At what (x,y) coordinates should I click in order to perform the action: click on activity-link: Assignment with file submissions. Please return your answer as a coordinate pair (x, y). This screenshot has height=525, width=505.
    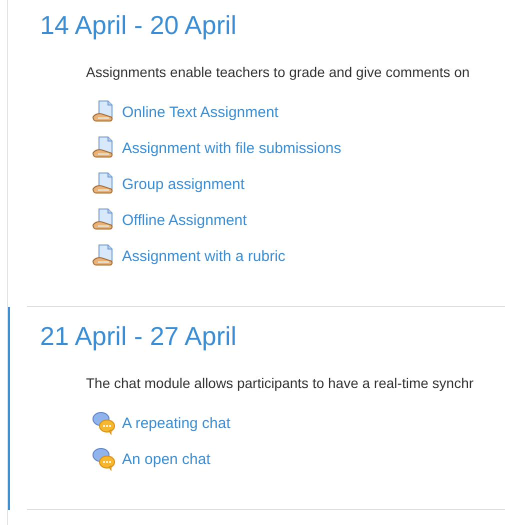
    Looking at the image, I should click on (232, 148).